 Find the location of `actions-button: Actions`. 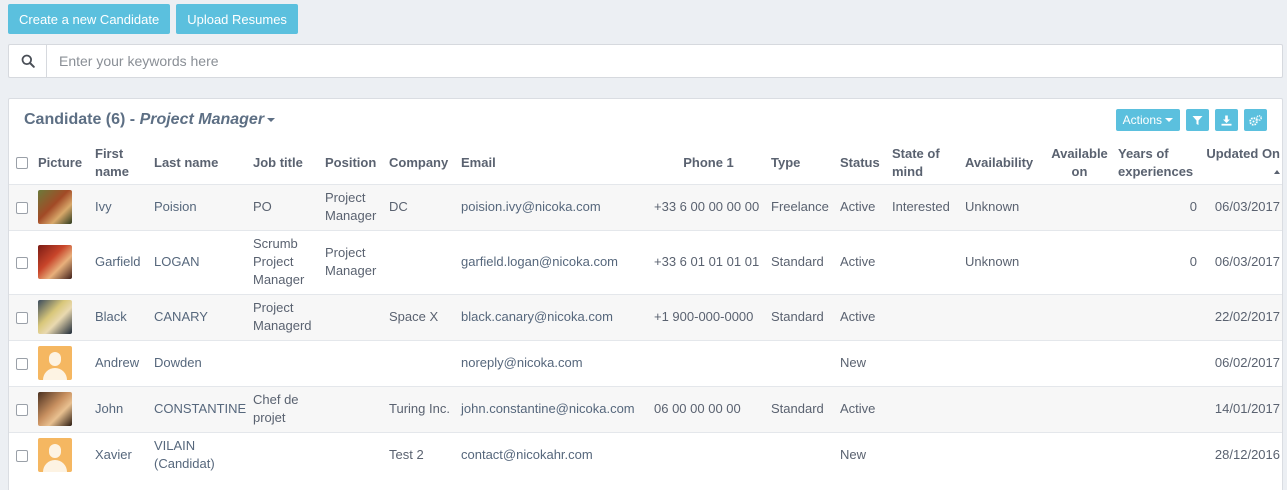

actions-button: Actions is located at coordinates (1147, 120).